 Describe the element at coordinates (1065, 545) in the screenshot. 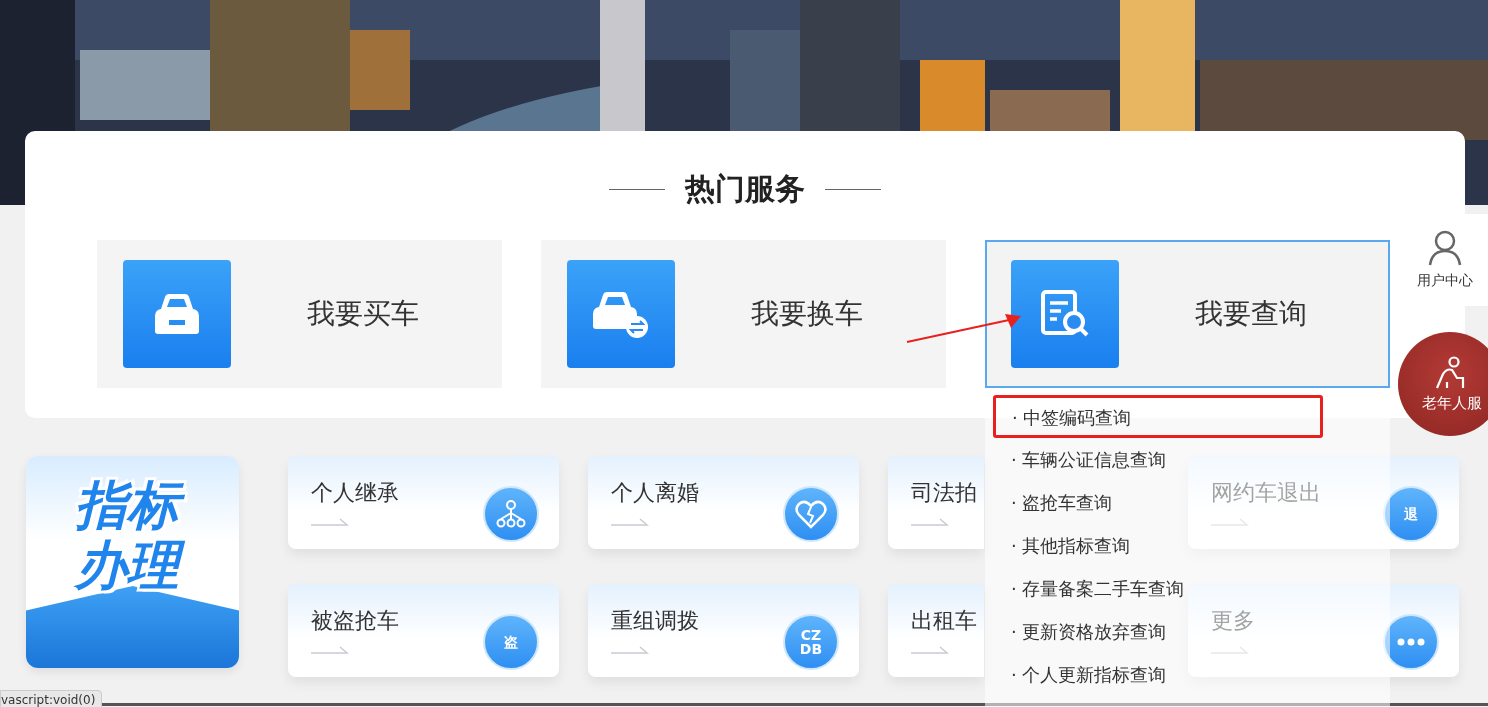

I see `menu-item: · 其他指标查询` at that location.